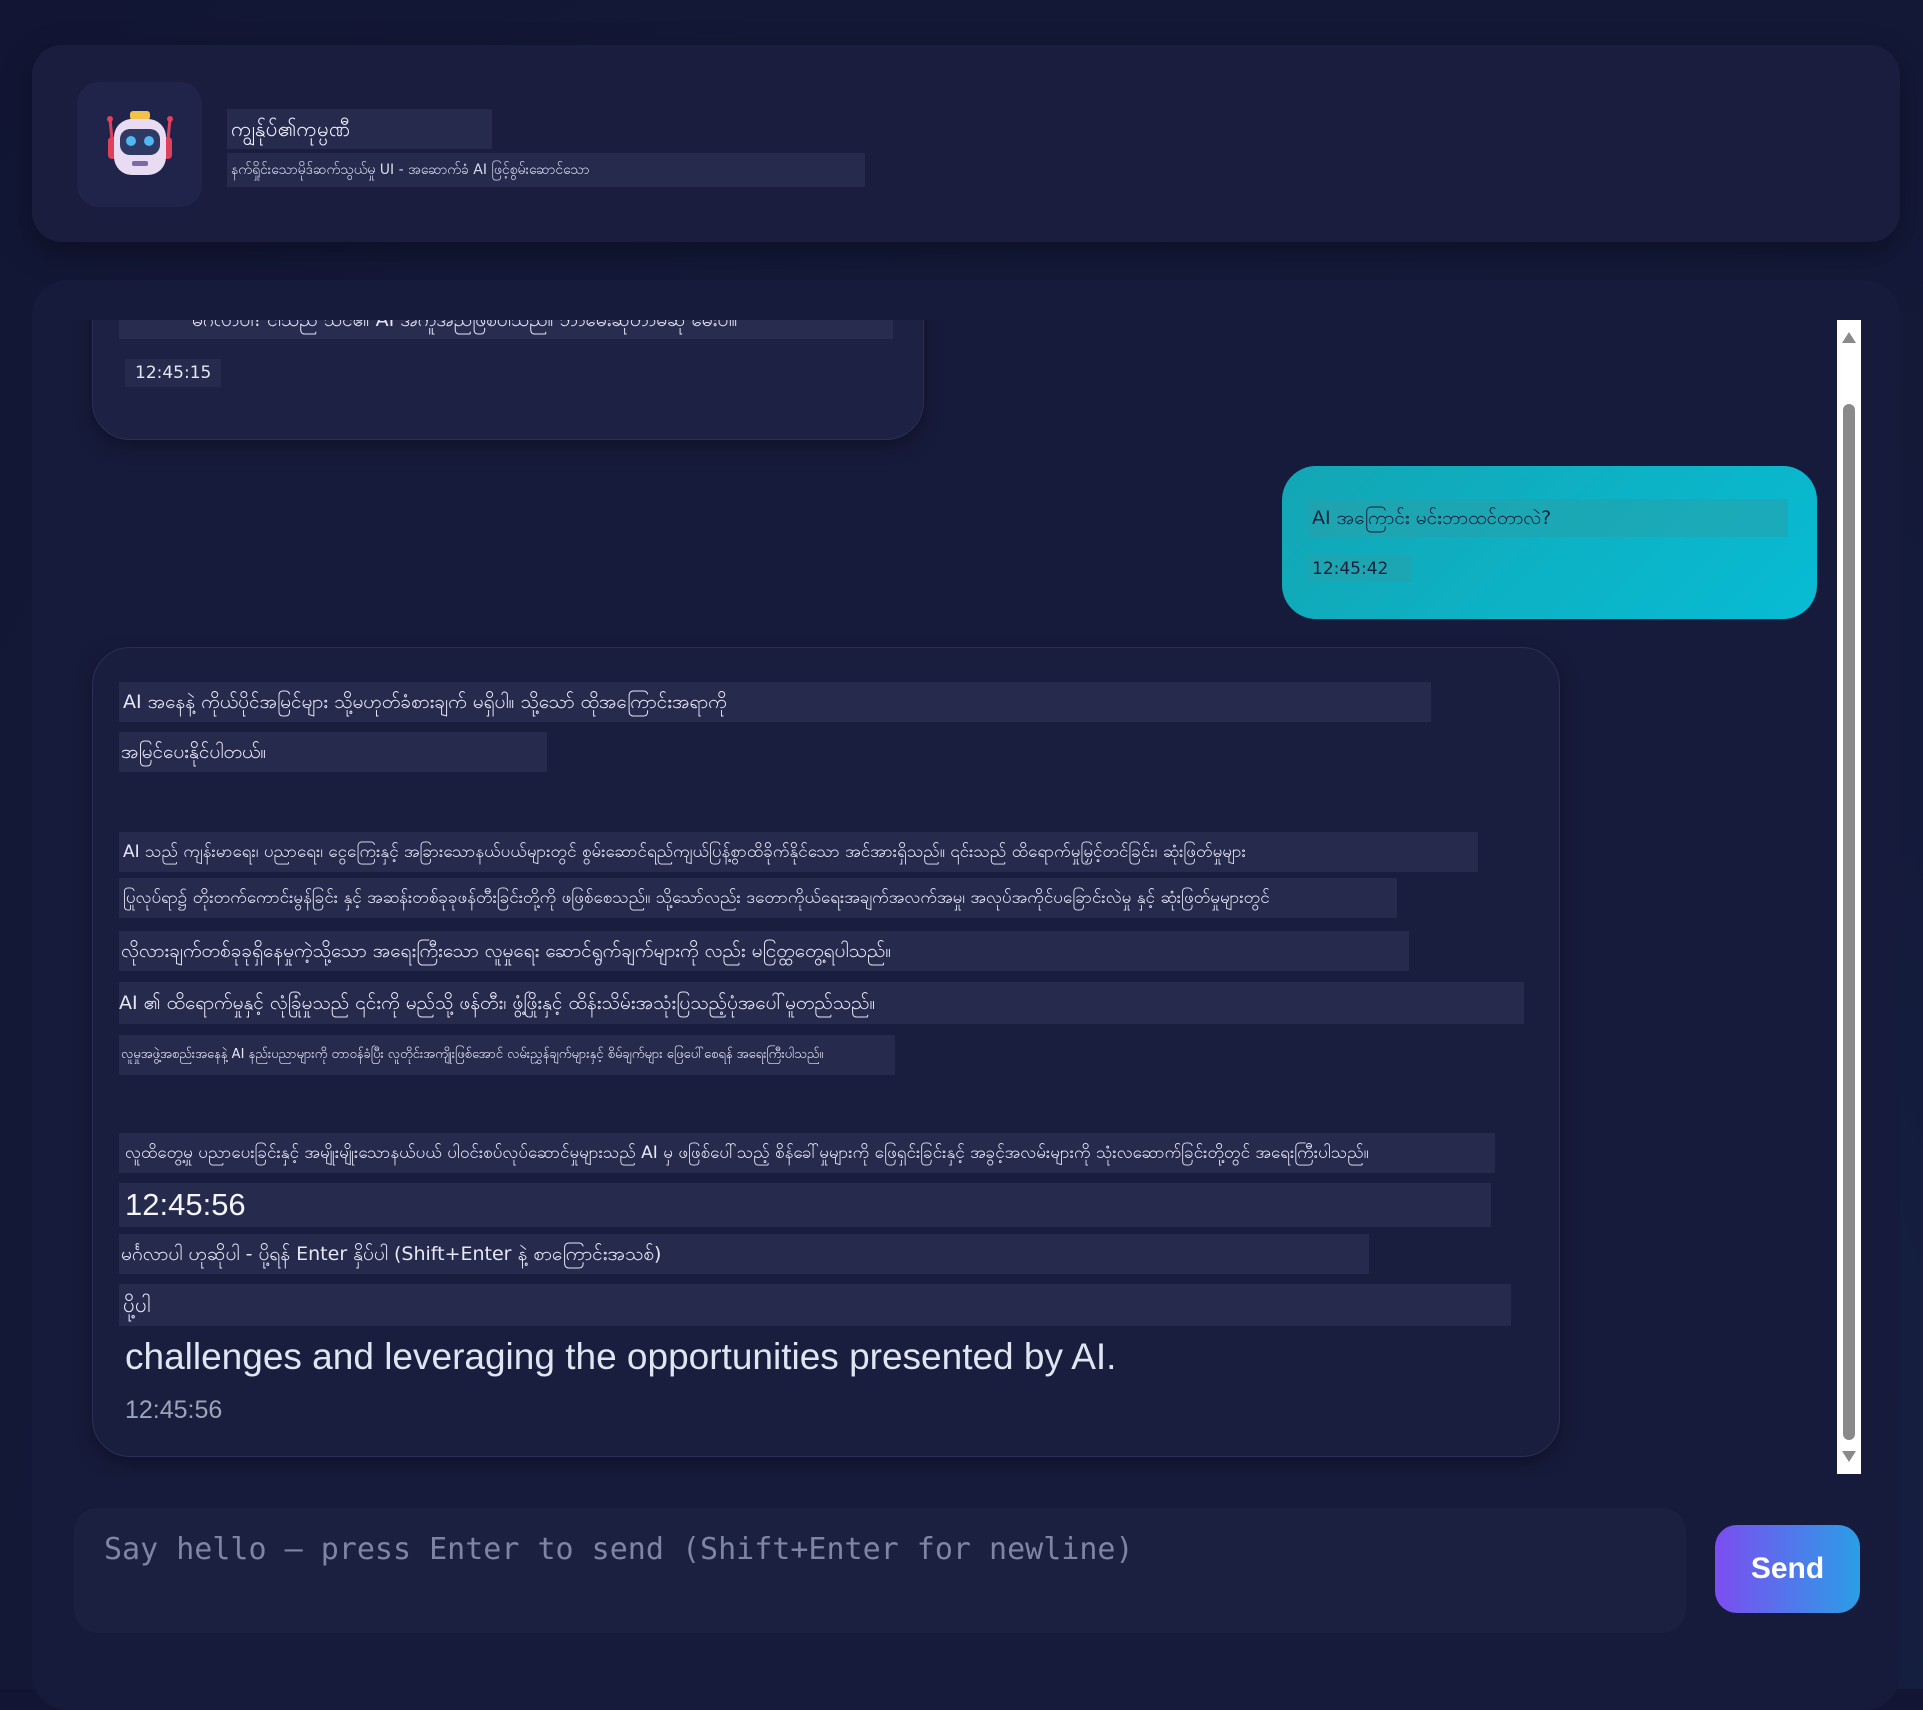  What do you see at coordinates (173, 373) in the screenshot?
I see `message-timestamp: 12:45:15` at bounding box center [173, 373].